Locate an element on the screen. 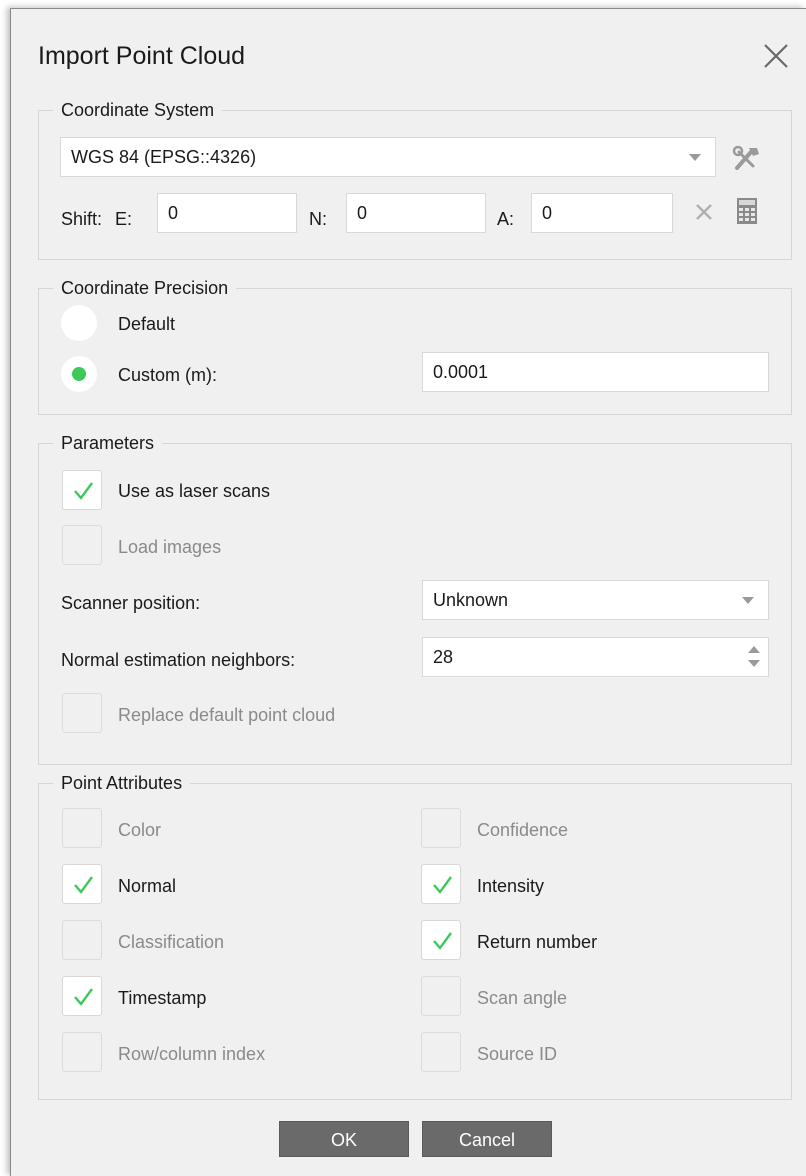 This screenshot has width=806, height=1176. use-as-laser-scans-checkbox is located at coordinates (82, 490).